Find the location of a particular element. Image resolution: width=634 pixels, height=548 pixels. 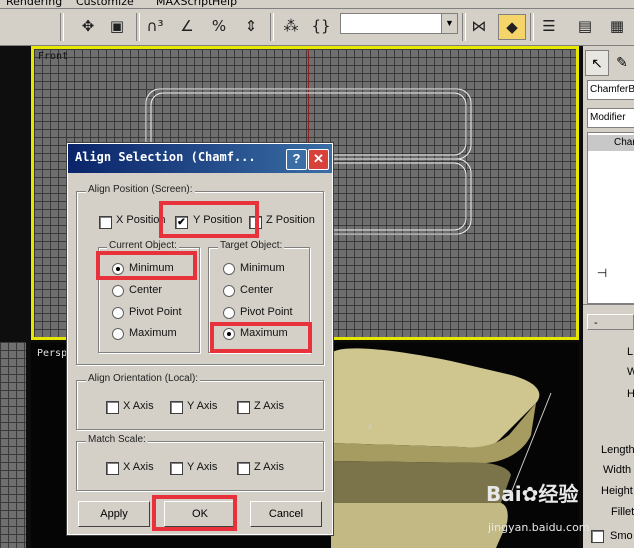

target-pivot-radio is located at coordinates (229, 313).